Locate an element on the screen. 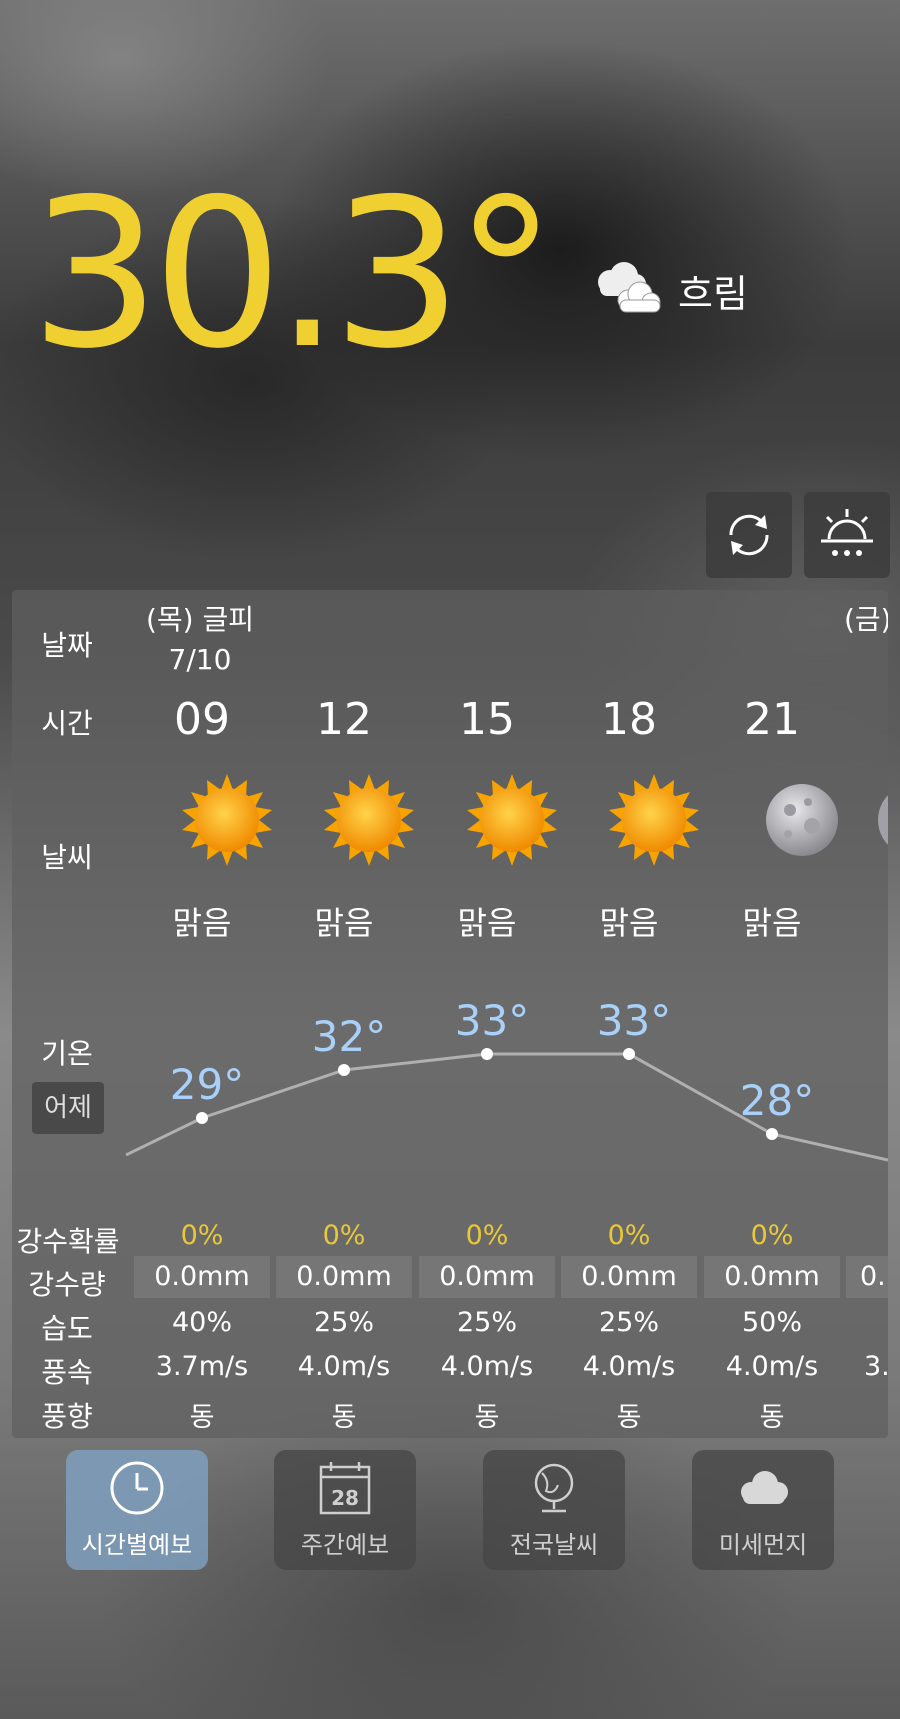  humidity-cell: 50% is located at coordinates (771, 1322).